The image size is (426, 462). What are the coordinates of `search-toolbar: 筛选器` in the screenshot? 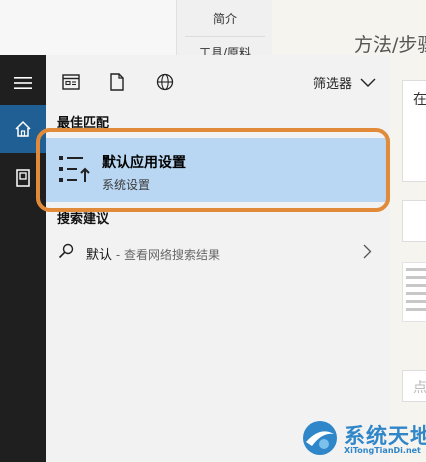 It's located at (218, 81).